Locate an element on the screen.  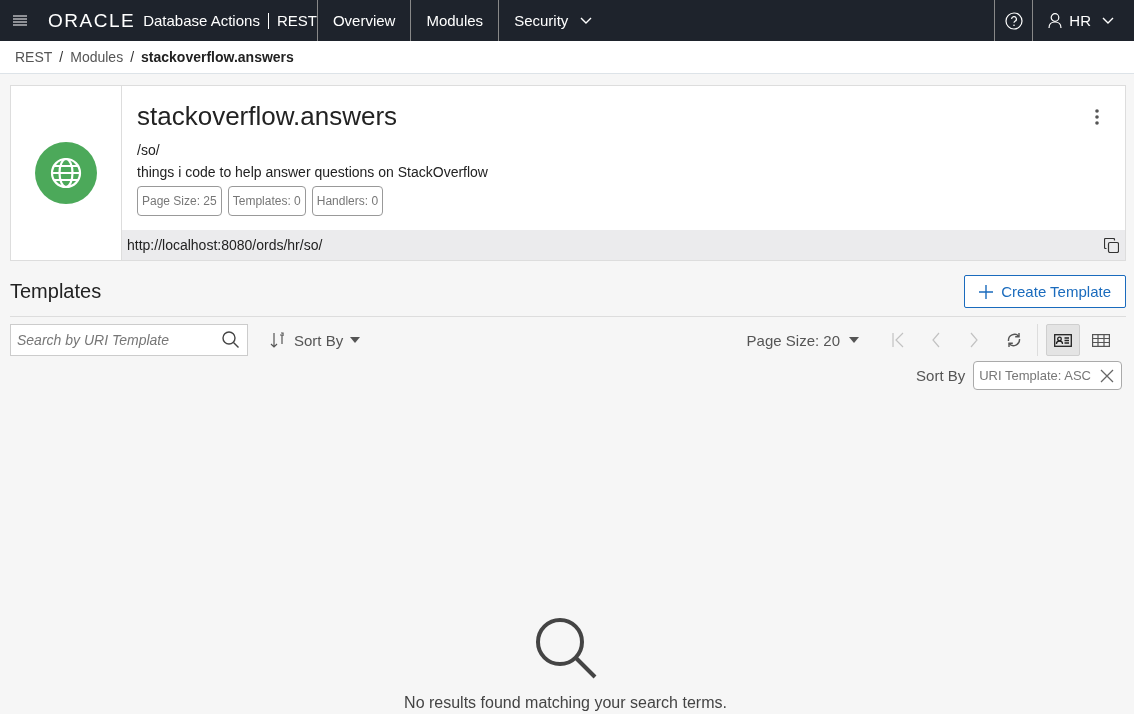
copy-icon is located at coordinates (1111, 245).